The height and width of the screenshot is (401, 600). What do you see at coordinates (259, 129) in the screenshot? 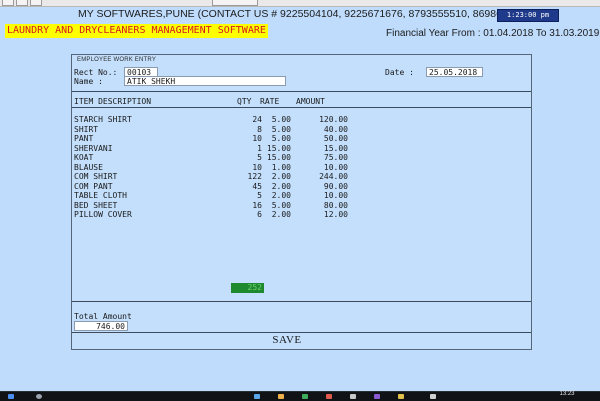
I see `row-qty: 8` at bounding box center [259, 129].